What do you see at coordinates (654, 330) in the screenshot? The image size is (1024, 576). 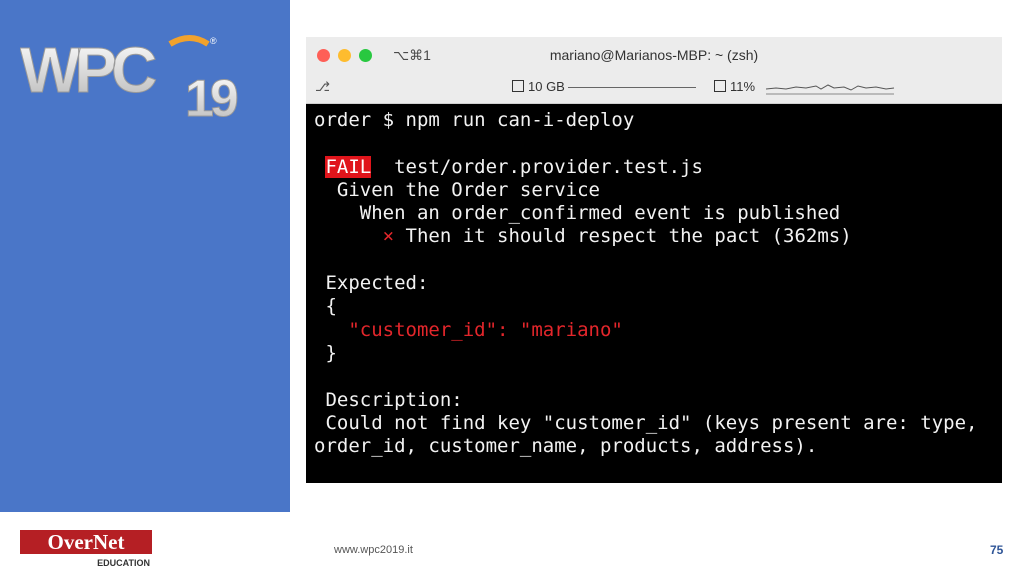 I see `expected-line: "customer_id": "mariano"` at bounding box center [654, 330].